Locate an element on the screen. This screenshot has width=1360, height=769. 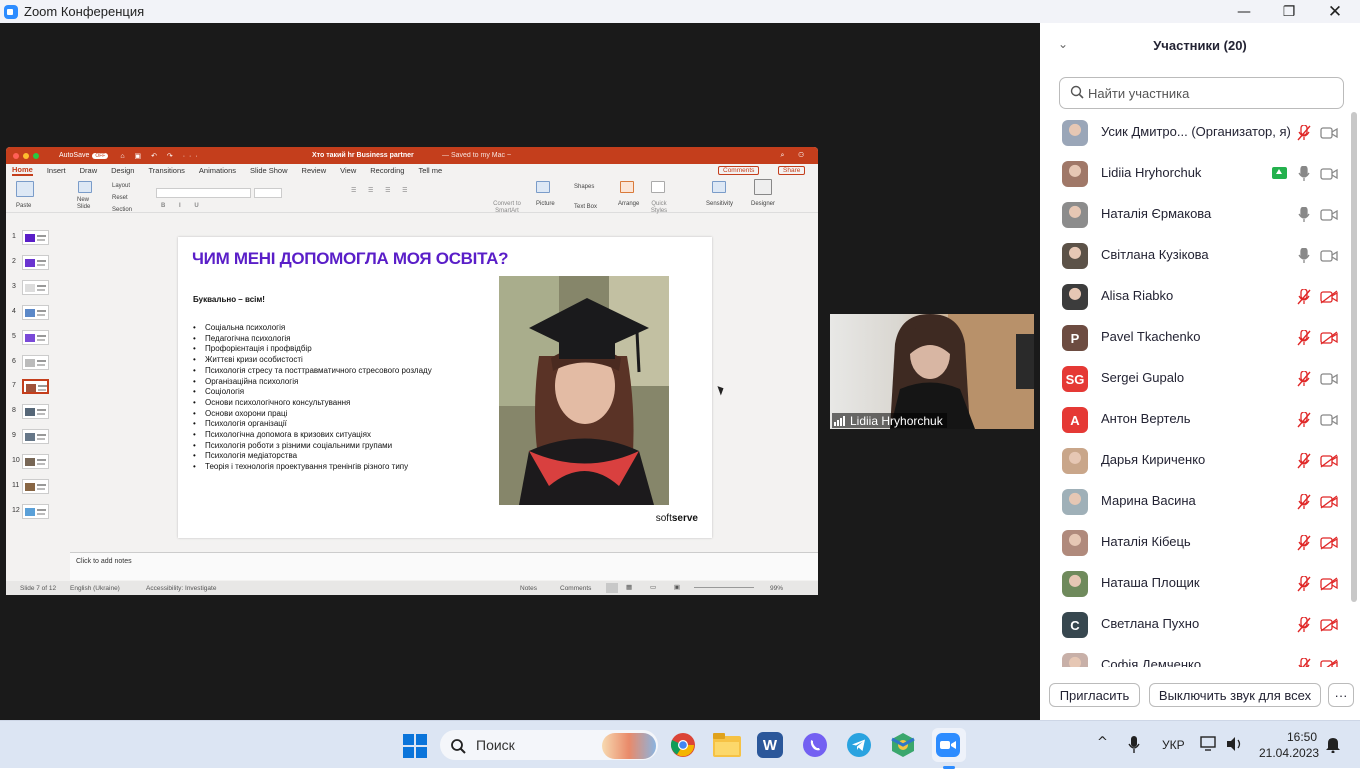
keyboard-language: УКР is located at coordinates (1173, 745).